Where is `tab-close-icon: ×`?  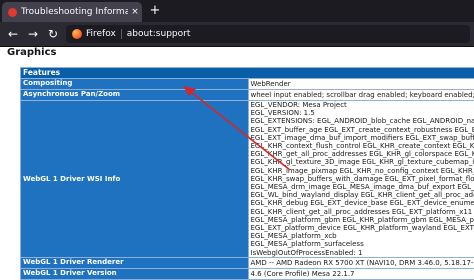
tab-close-icon: × is located at coordinates (135, 12).